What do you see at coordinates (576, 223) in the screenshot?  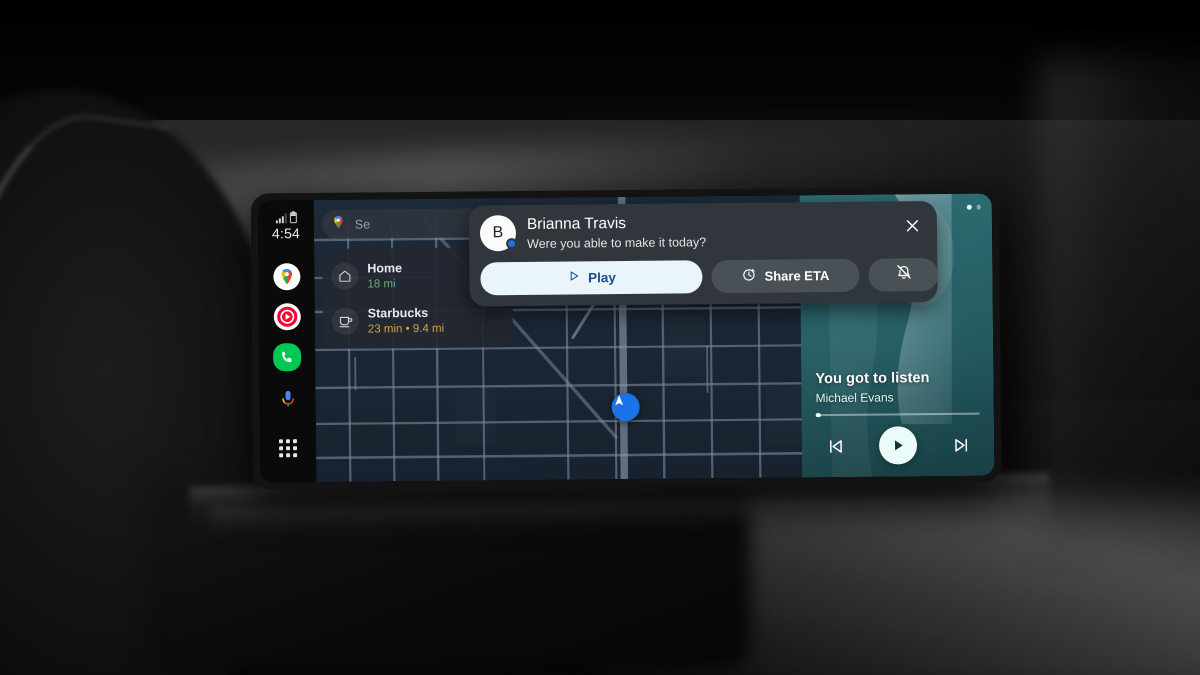 I see `notification-sender: Brianna Travis` at bounding box center [576, 223].